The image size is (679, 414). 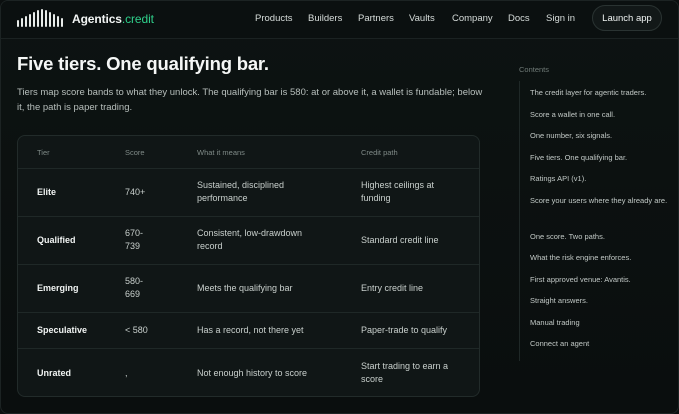 What do you see at coordinates (400, 240) in the screenshot?
I see `tier-credit-path: Standard credit line` at bounding box center [400, 240].